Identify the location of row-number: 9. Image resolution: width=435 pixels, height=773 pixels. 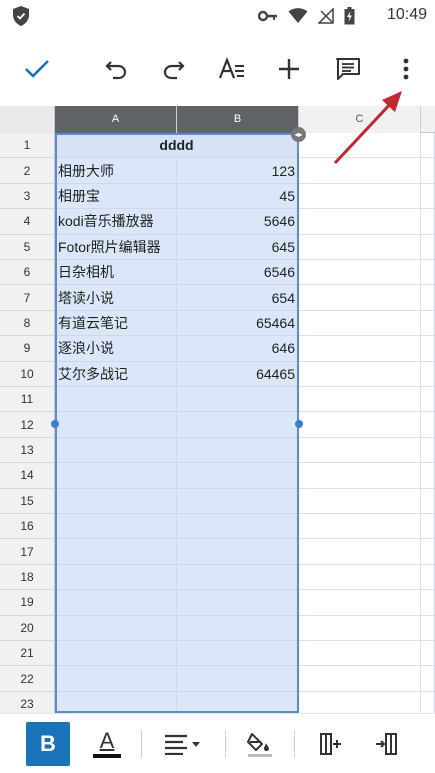
(27, 349).